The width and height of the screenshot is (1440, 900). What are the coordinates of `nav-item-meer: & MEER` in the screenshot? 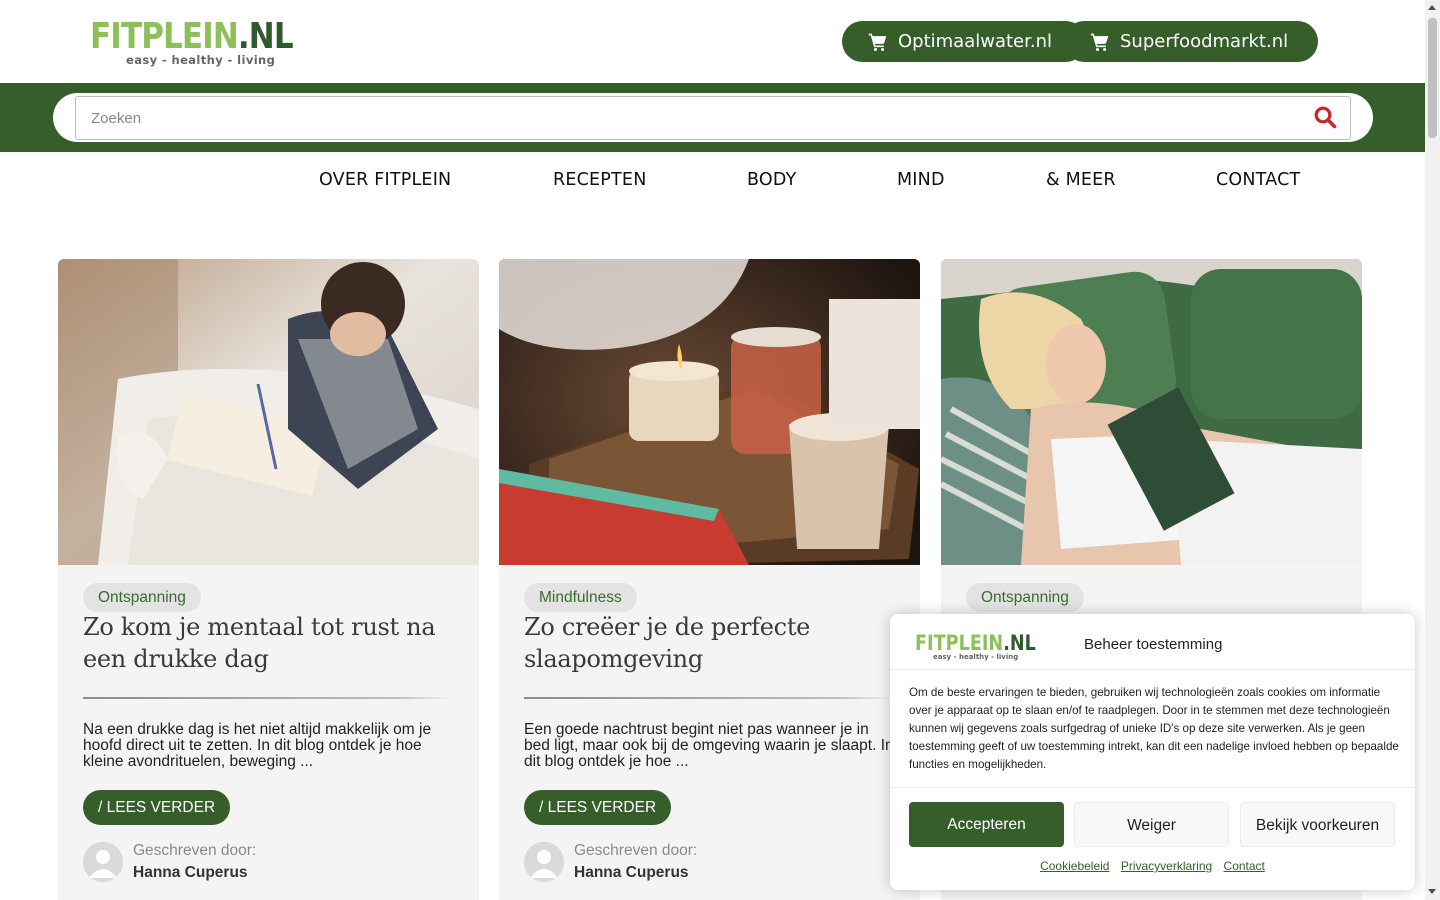 It's located at (1081, 180).